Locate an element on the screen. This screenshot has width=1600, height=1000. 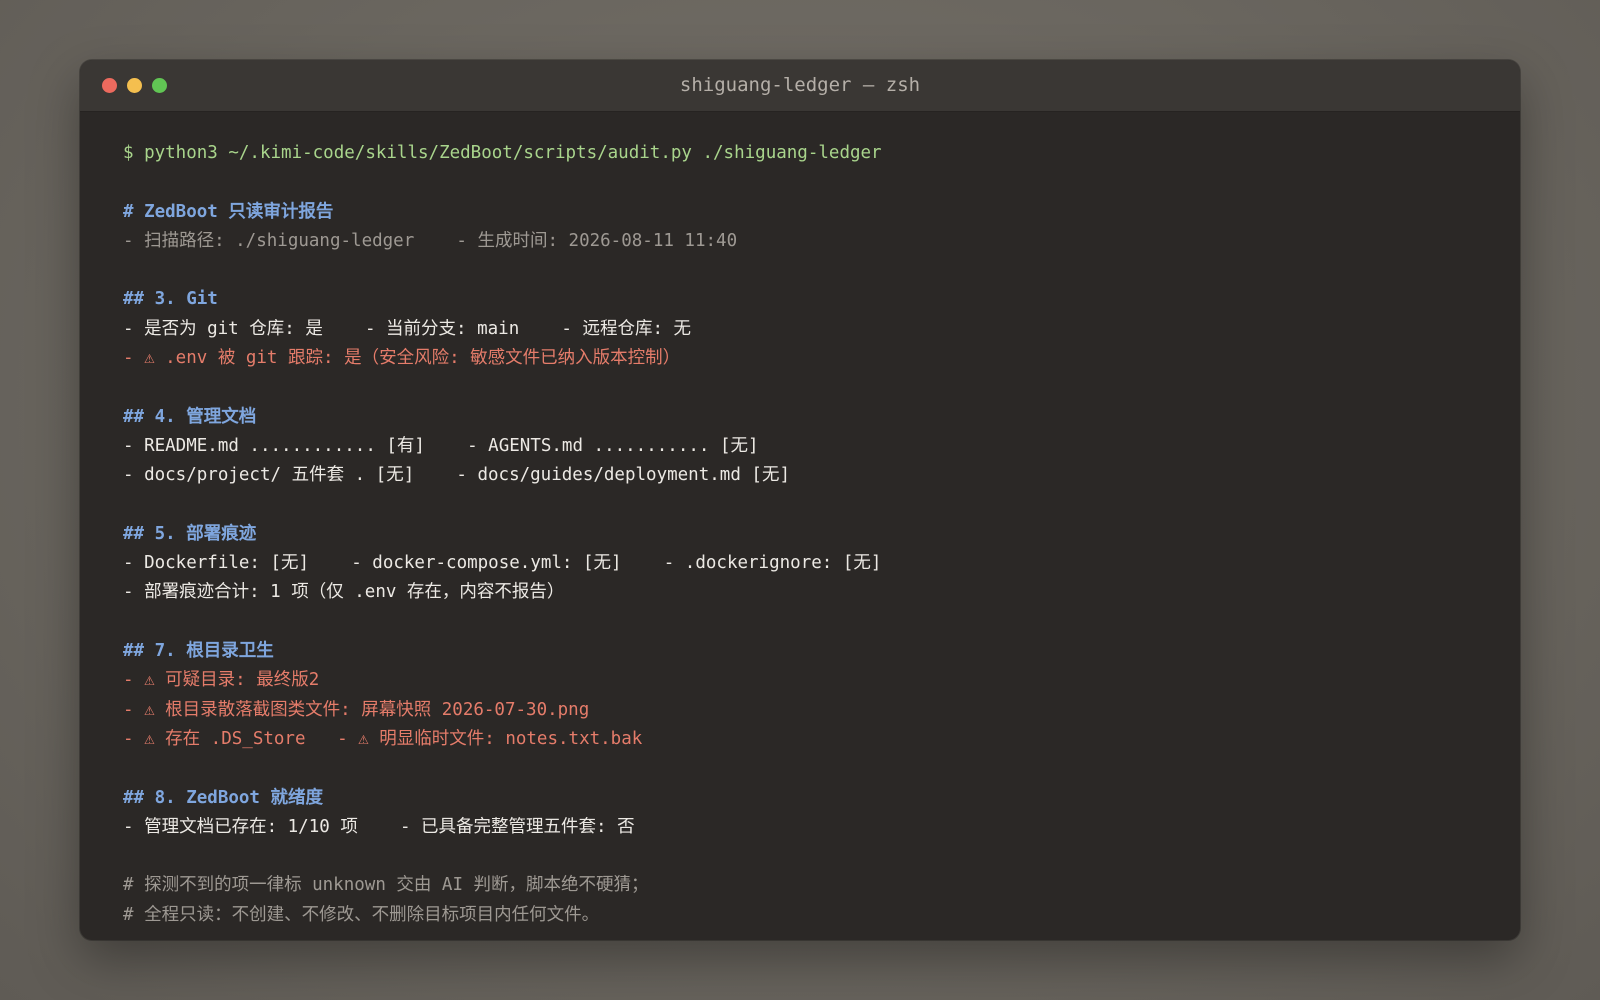
git-env-warning: - ⚠ .env 被 git 跟踪: 是（安全风险: 敏感文件已纳入版本控制） is located at coordinates (402, 358).